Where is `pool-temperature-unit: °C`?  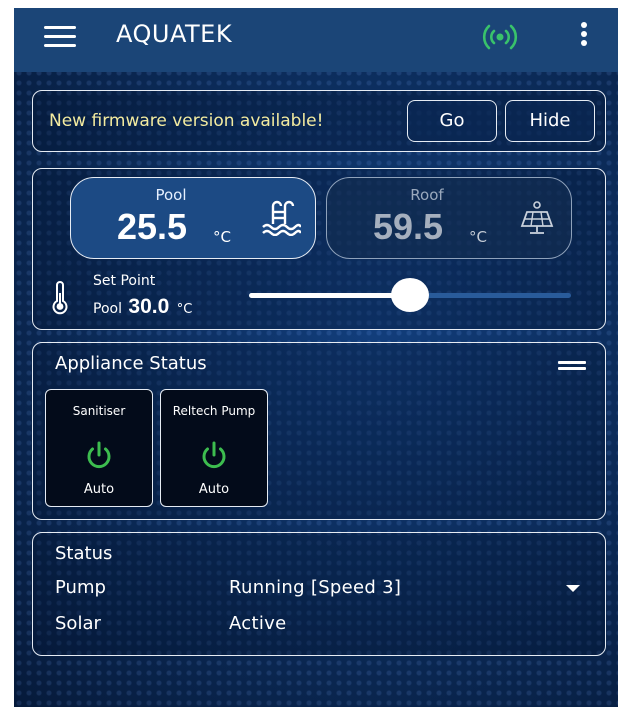 pool-temperature-unit: °C is located at coordinates (222, 237).